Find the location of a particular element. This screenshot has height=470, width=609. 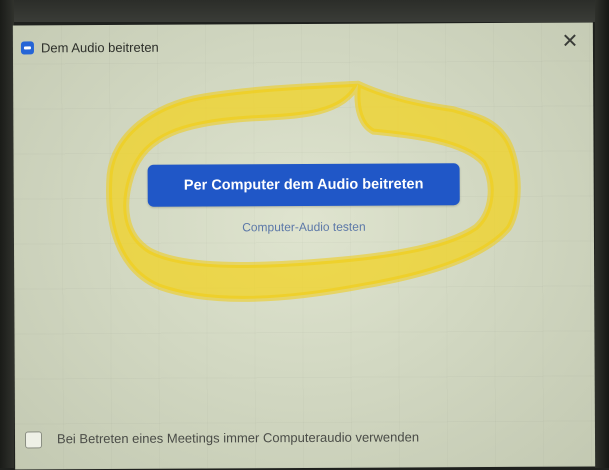

join-computer-audio-button: Per Computer dem Audio beitreten is located at coordinates (303, 185).